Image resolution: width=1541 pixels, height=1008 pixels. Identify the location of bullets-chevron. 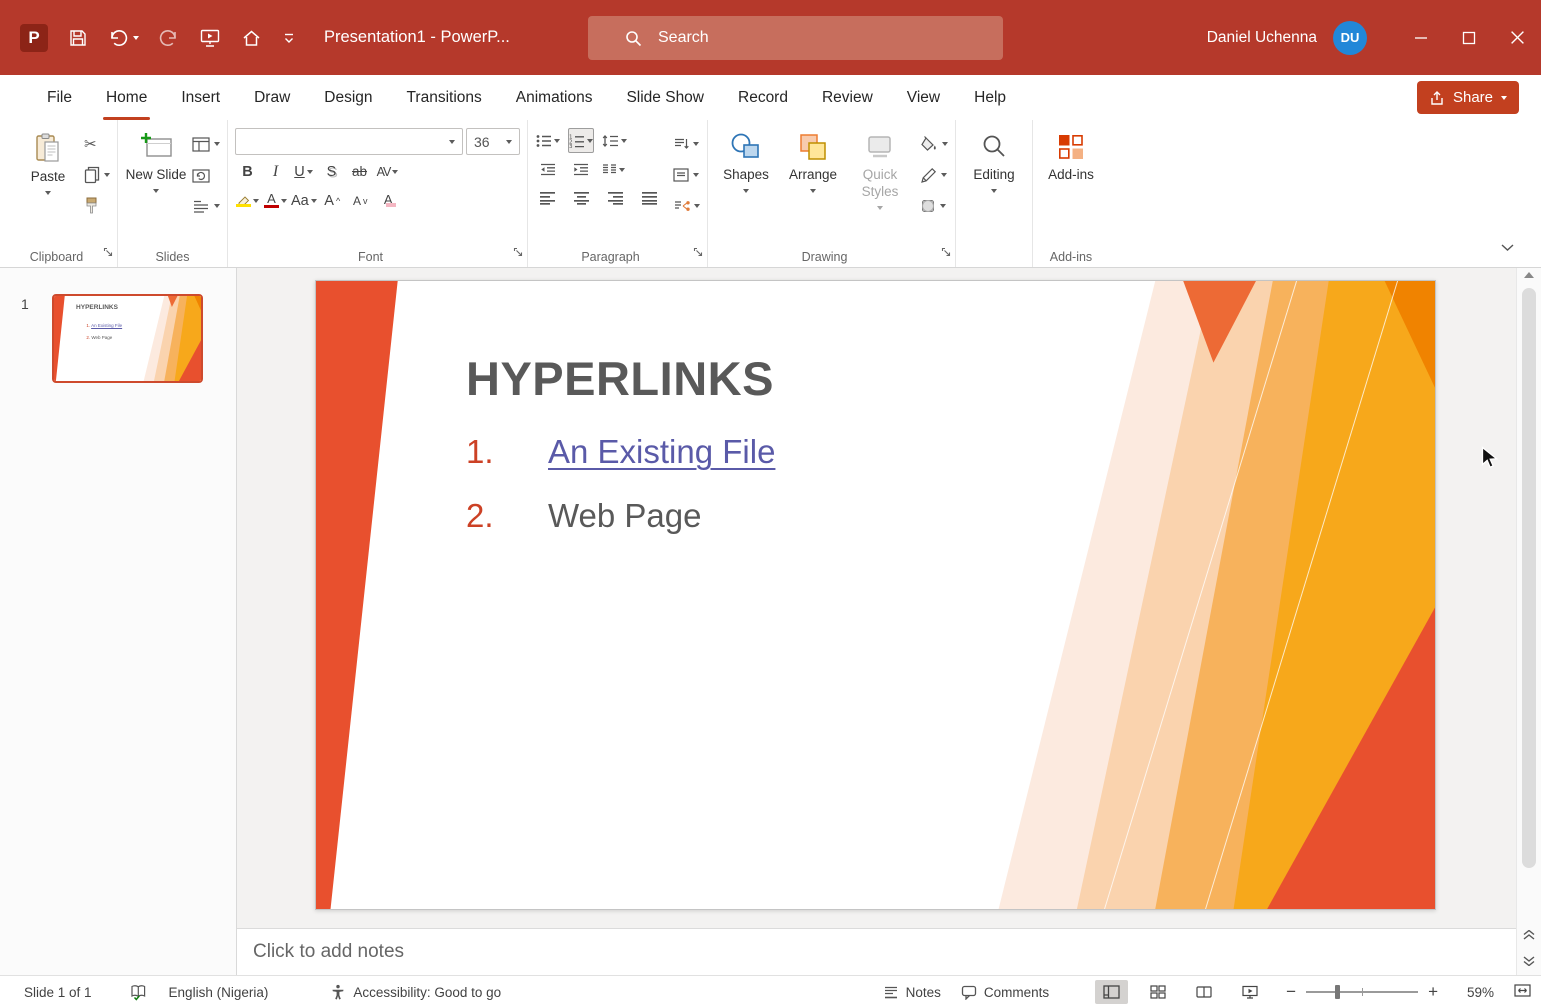
(556, 140).